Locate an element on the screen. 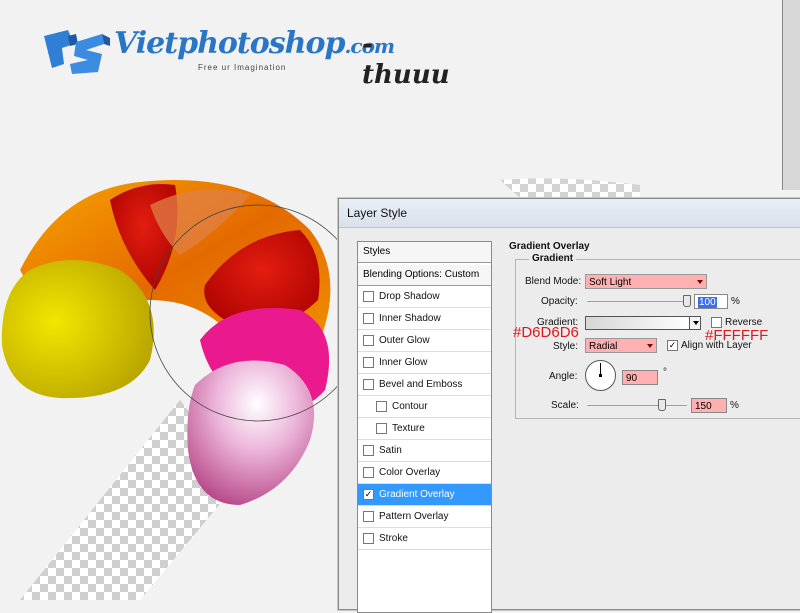  styles-header: Styles is located at coordinates (424, 252).